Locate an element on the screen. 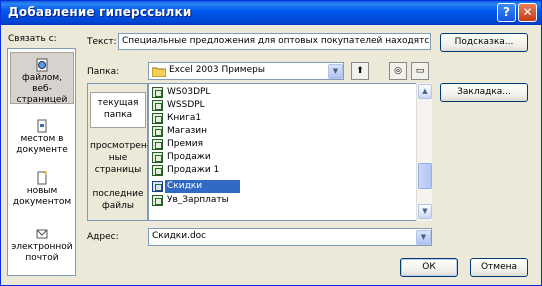 This screenshot has height=286, width=542. web-page-icon is located at coordinates (42, 65).